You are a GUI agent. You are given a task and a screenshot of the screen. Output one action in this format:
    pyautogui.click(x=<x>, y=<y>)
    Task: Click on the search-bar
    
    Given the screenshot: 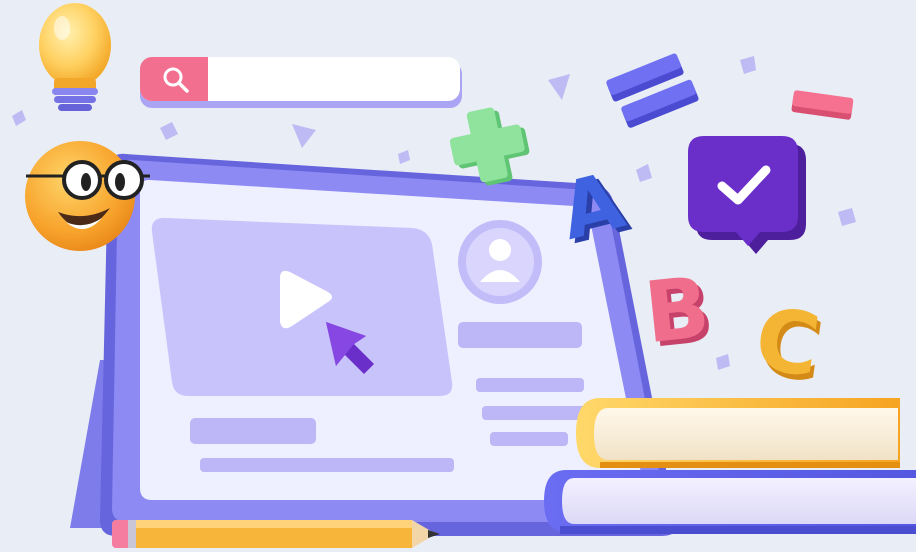 What is the action you would take?
    pyautogui.click(x=301, y=82)
    